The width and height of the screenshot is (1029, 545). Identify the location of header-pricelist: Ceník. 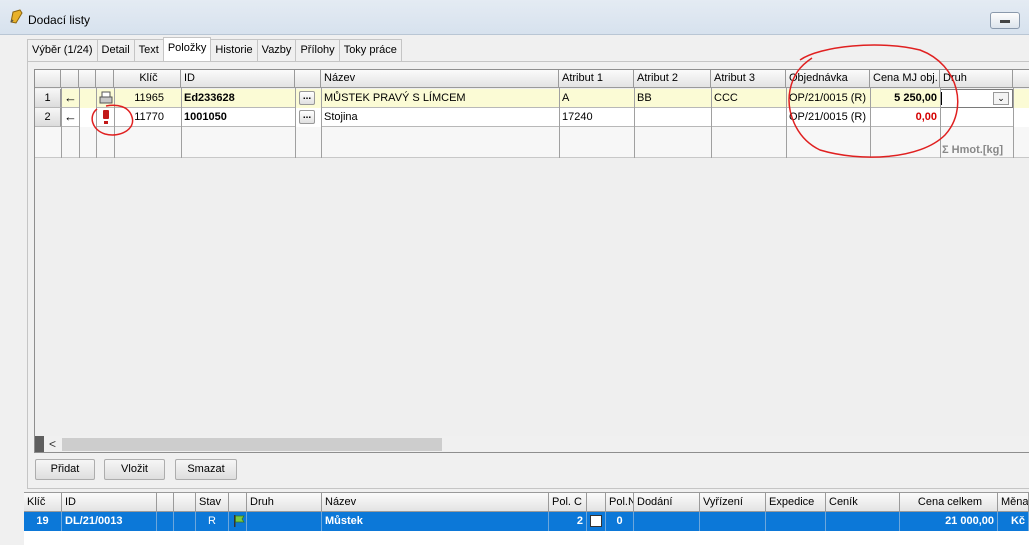
(863, 502).